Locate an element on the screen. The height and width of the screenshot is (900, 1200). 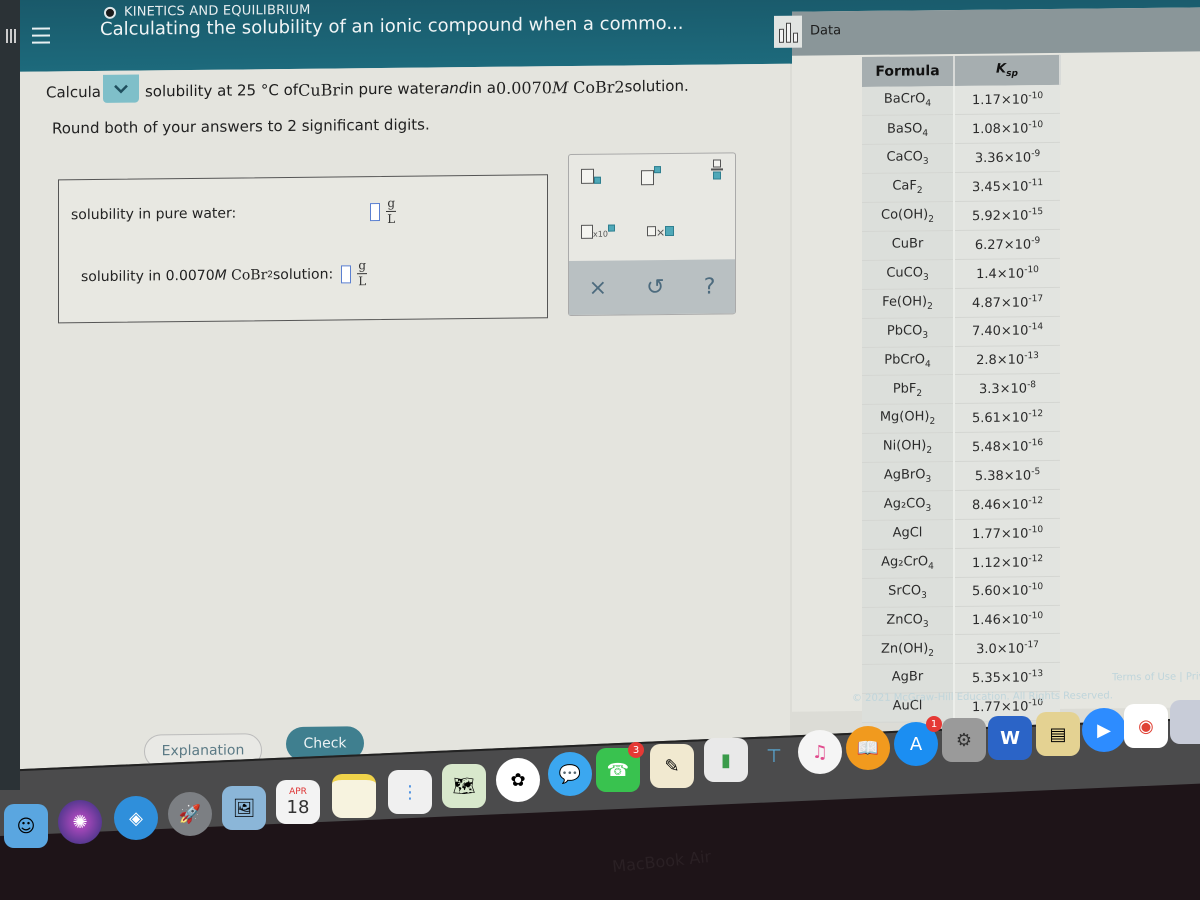
reminders-icon: ⋮ is located at coordinates (410, 792).